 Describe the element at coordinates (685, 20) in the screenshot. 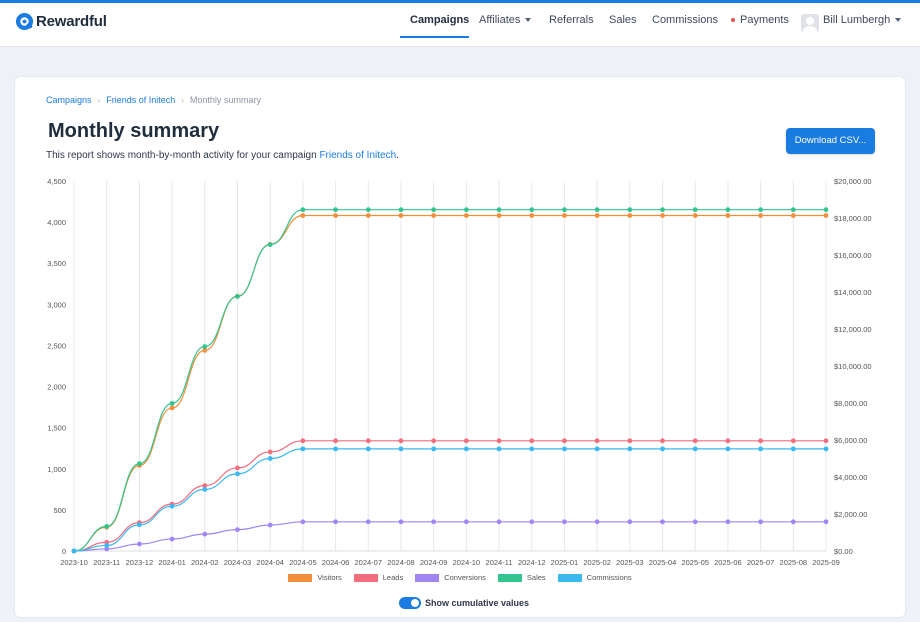

I see `nav-commissions: Commissions` at that location.